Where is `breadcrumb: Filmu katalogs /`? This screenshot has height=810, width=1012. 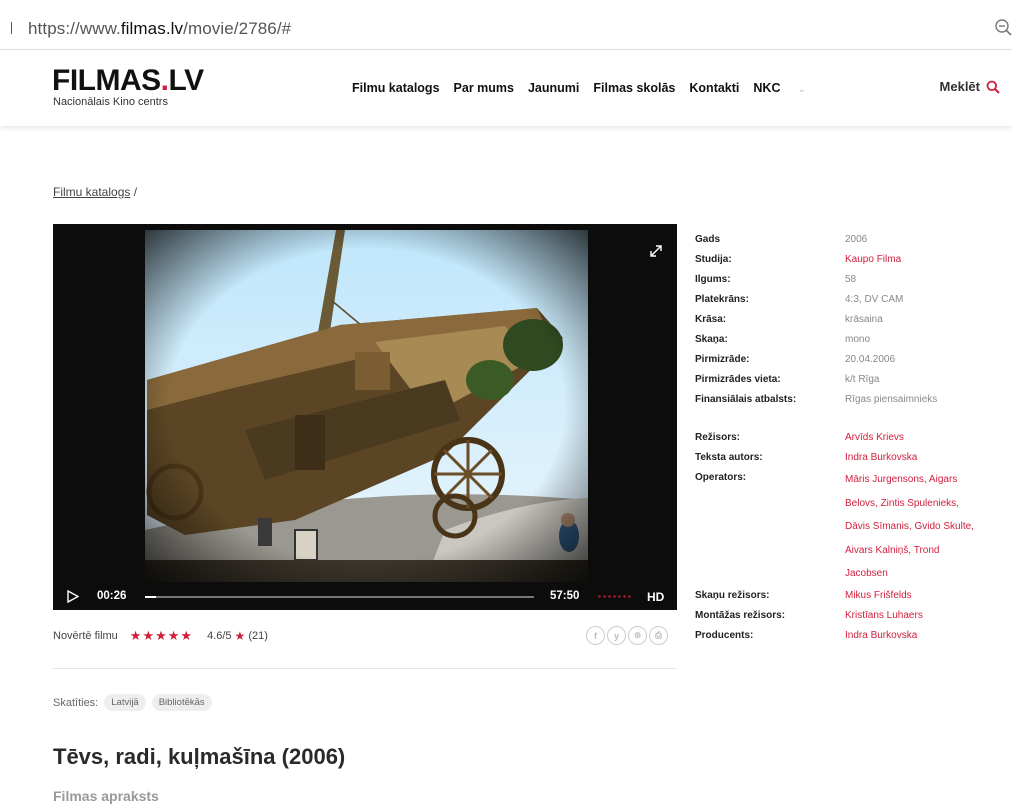 breadcrumb: Filmu katalogs / is located at coordinates (95, 192).